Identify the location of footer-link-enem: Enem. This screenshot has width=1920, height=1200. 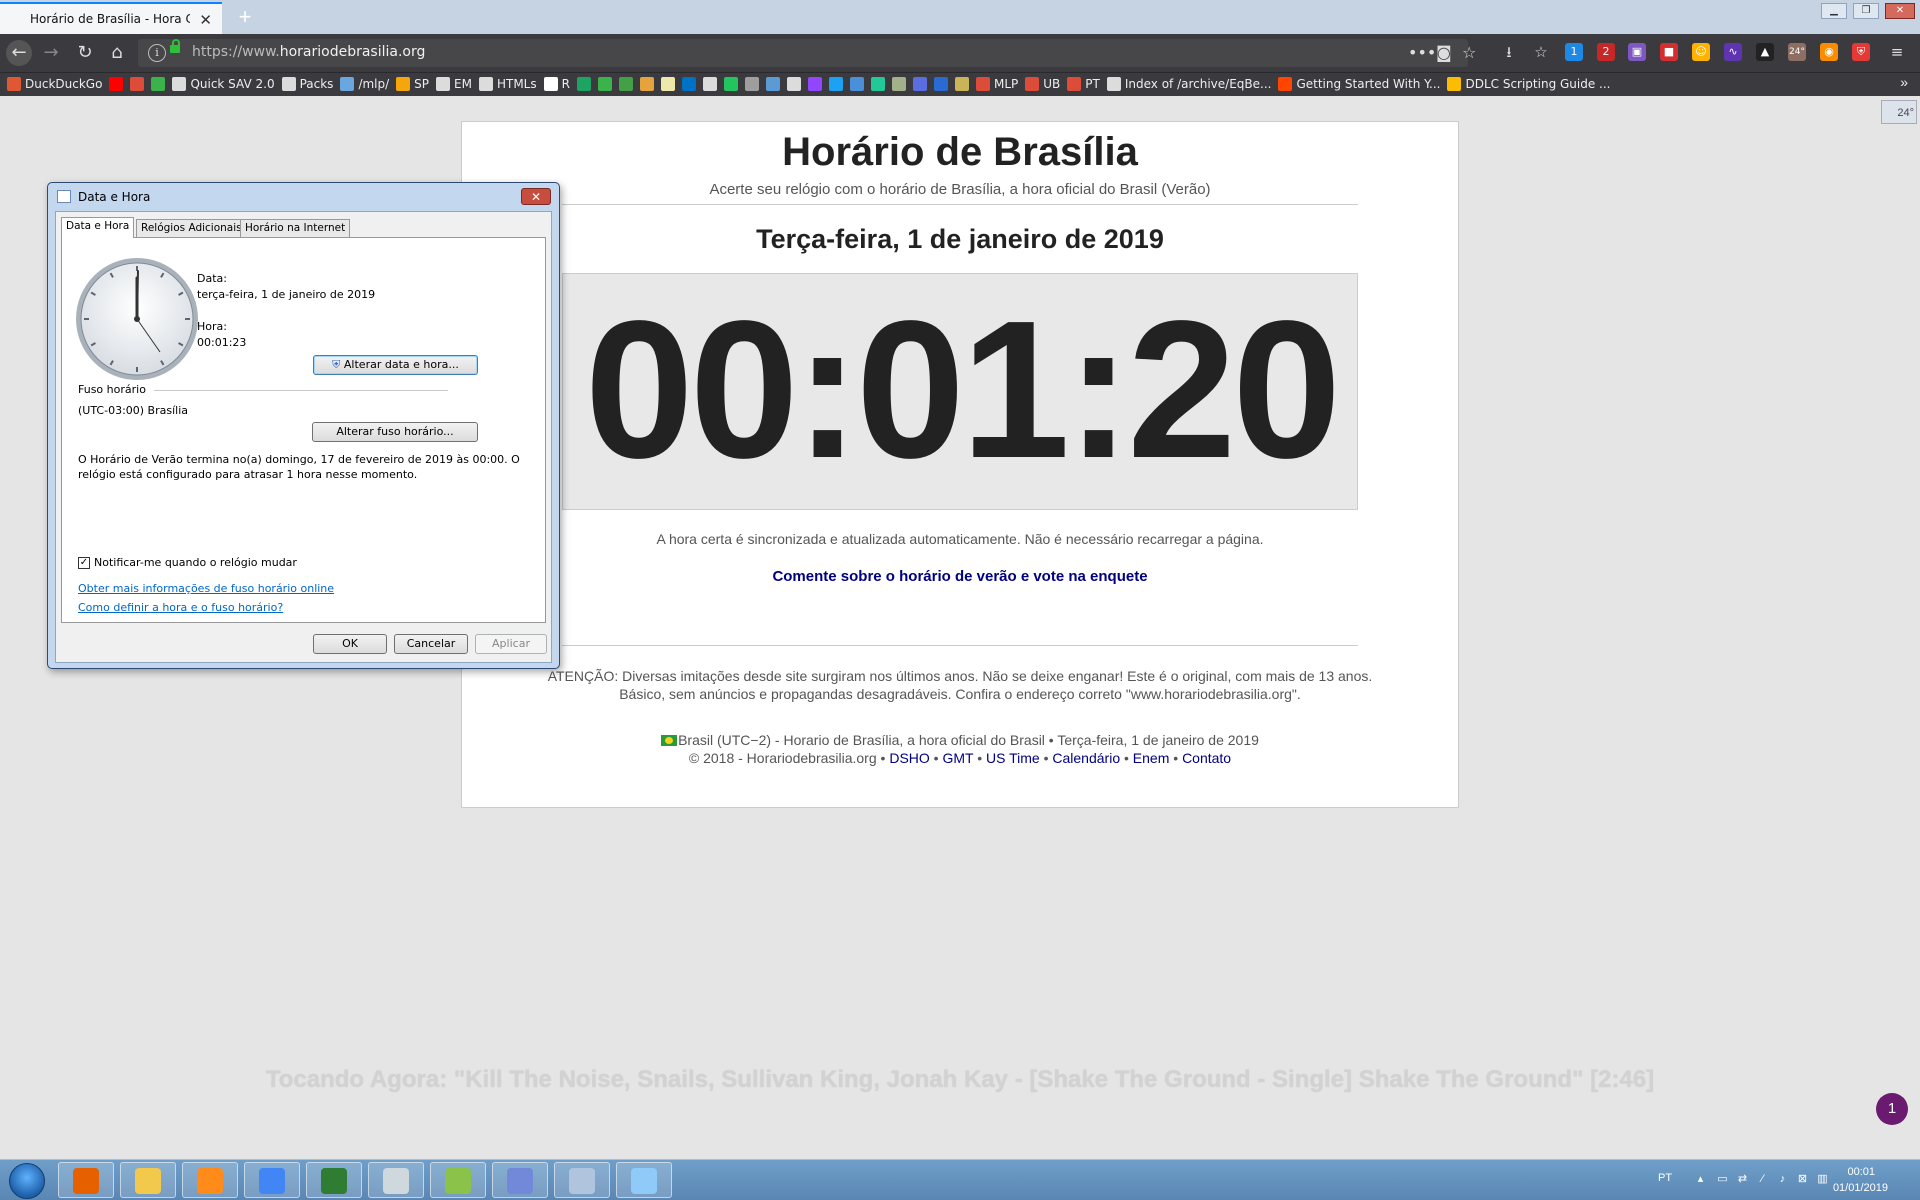
(1151, 758).